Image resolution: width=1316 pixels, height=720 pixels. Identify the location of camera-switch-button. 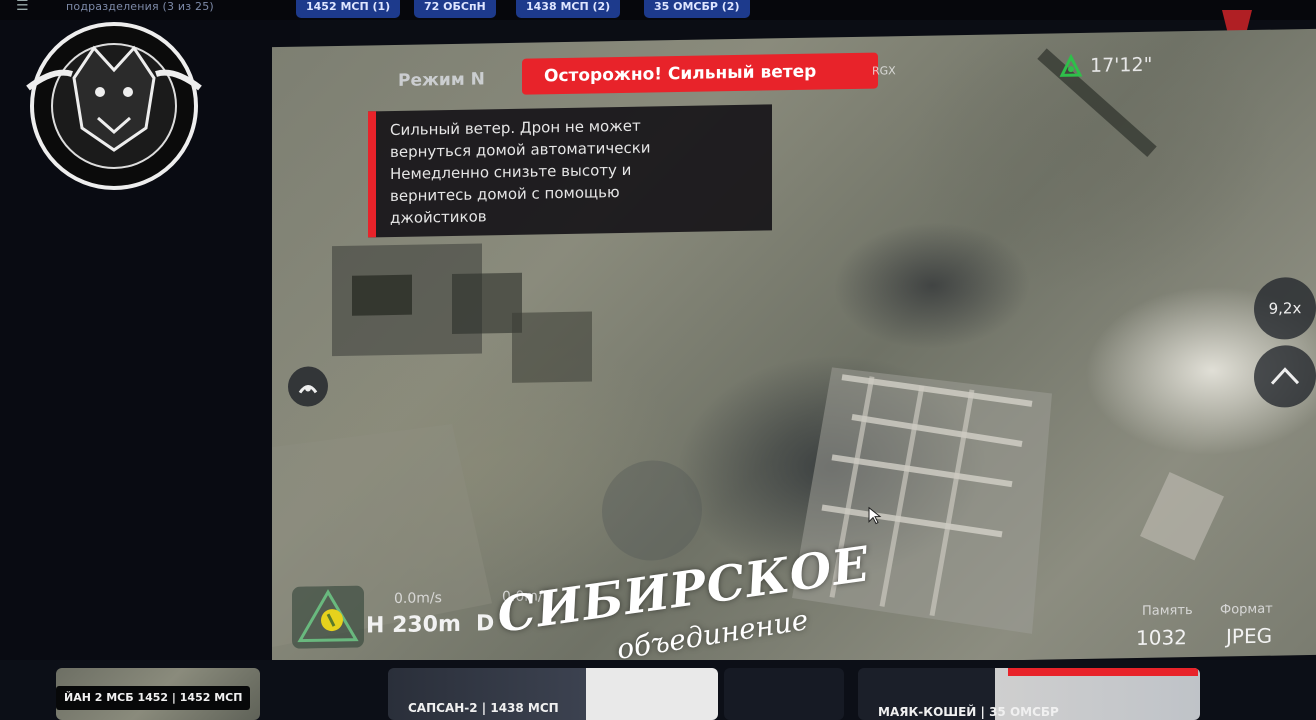
(1285, 376).